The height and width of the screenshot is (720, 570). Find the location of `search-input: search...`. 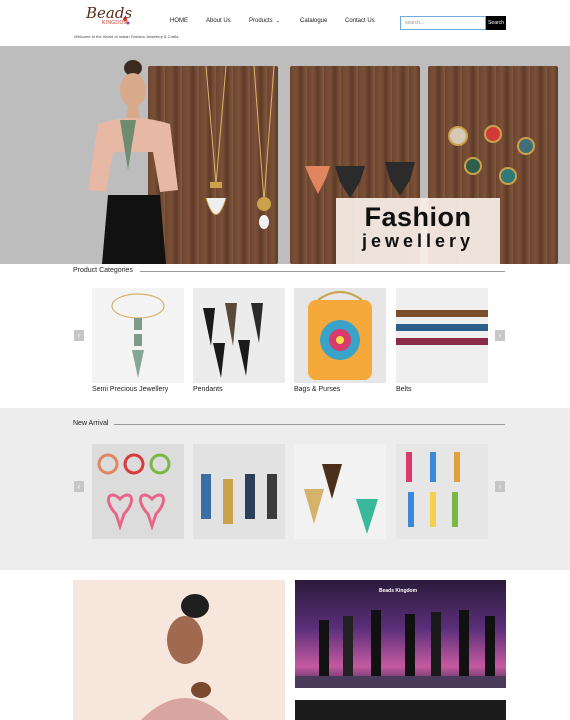

search-input: search... is located at coordinates (443, 23).